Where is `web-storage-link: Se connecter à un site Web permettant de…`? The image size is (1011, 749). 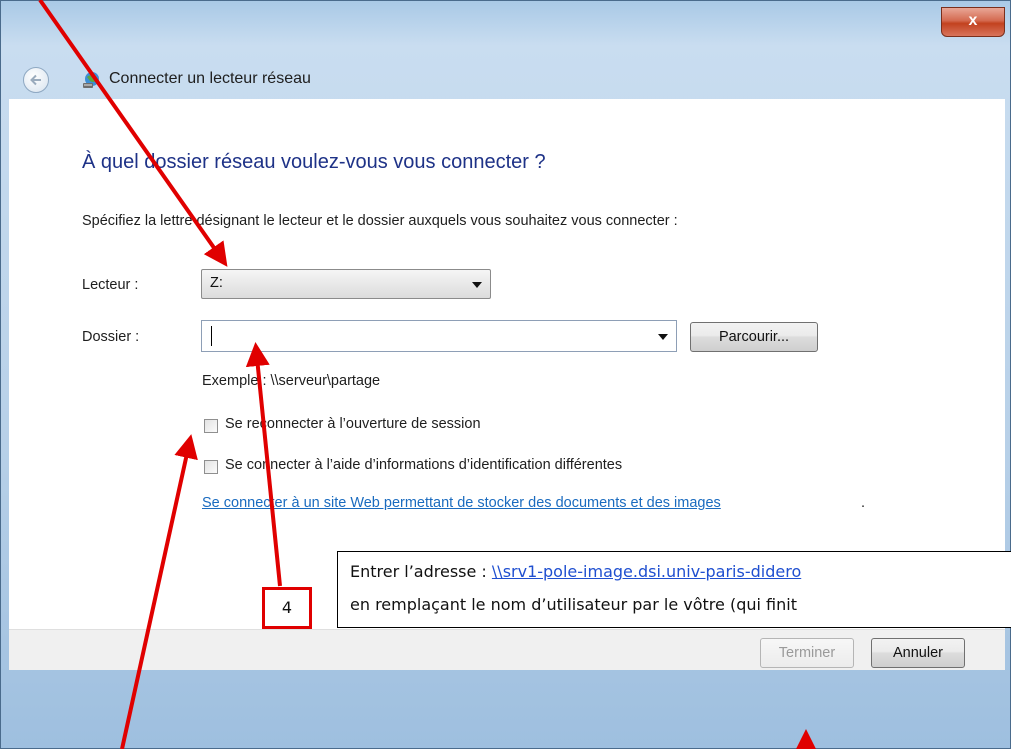 web-storage-link: Se connecter à un site Web permettant de… is located at coordinates (461, 503).